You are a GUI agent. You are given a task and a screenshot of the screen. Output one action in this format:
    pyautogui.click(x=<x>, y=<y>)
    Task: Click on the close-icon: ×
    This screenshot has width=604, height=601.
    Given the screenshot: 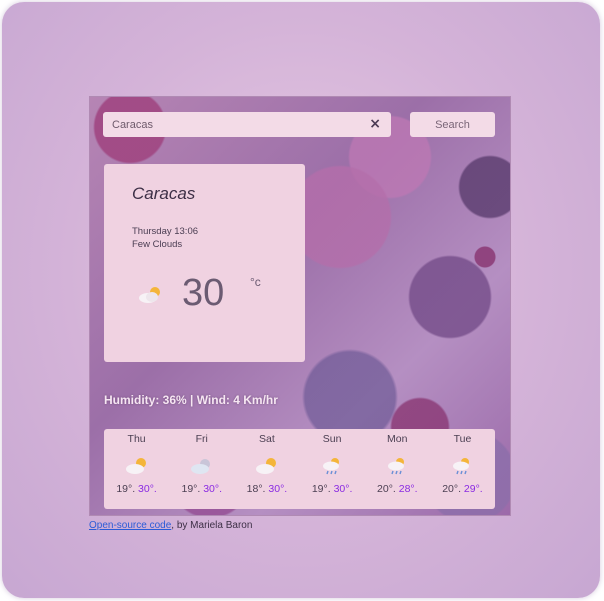 What is the action you would take?
    pyautogui.click(x=375, y=124)
    